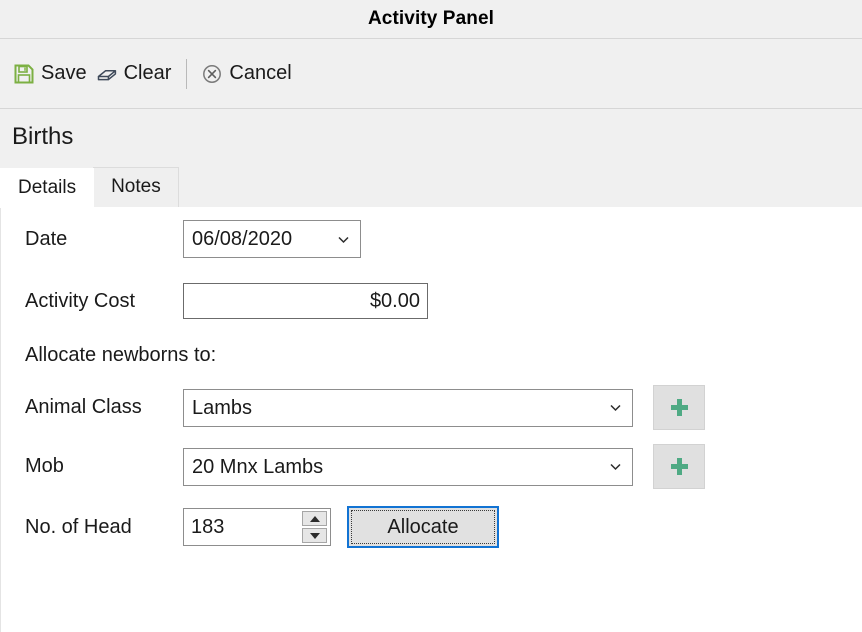 This screenshot has width=862, height=632. Describe the element at coordinates (305, 301) in the screenshot. I see `activity-cost-input: $0.00` at that location.